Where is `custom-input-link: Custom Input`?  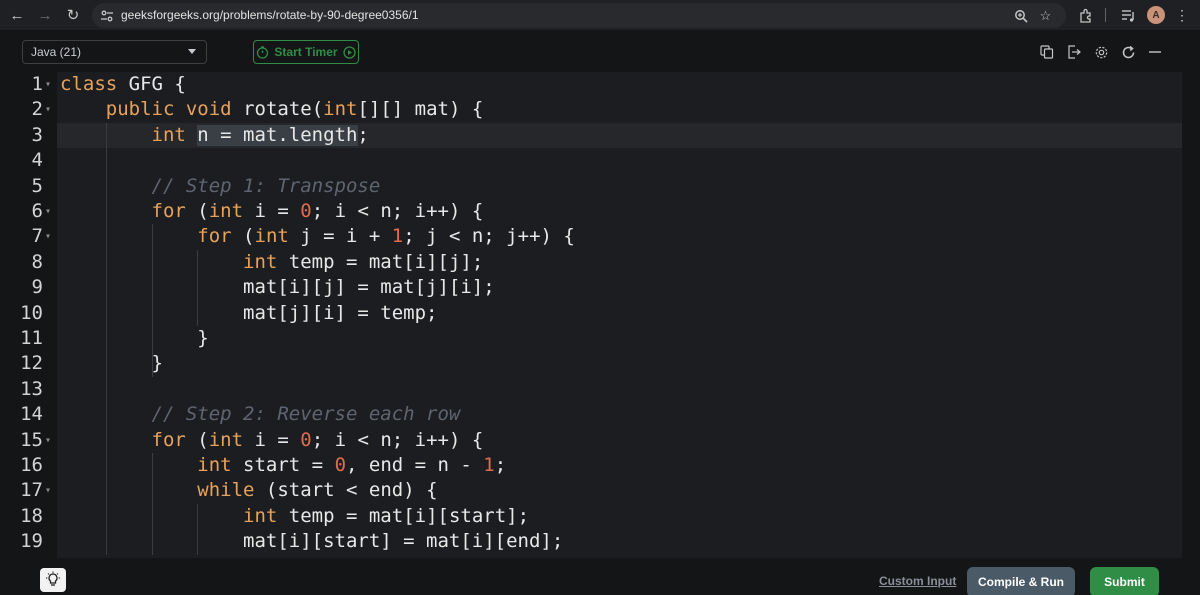
custom-input-link: Custom Input is located at coordinates (917, 581).